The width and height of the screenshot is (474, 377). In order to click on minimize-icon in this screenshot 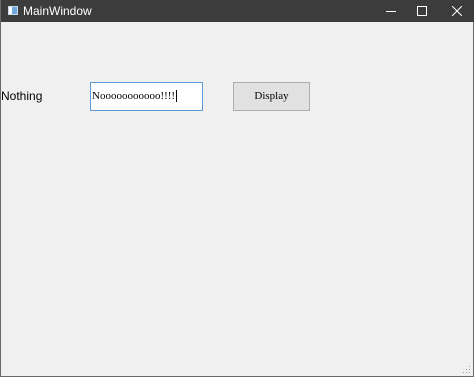, I will do `click(391, 11)`.